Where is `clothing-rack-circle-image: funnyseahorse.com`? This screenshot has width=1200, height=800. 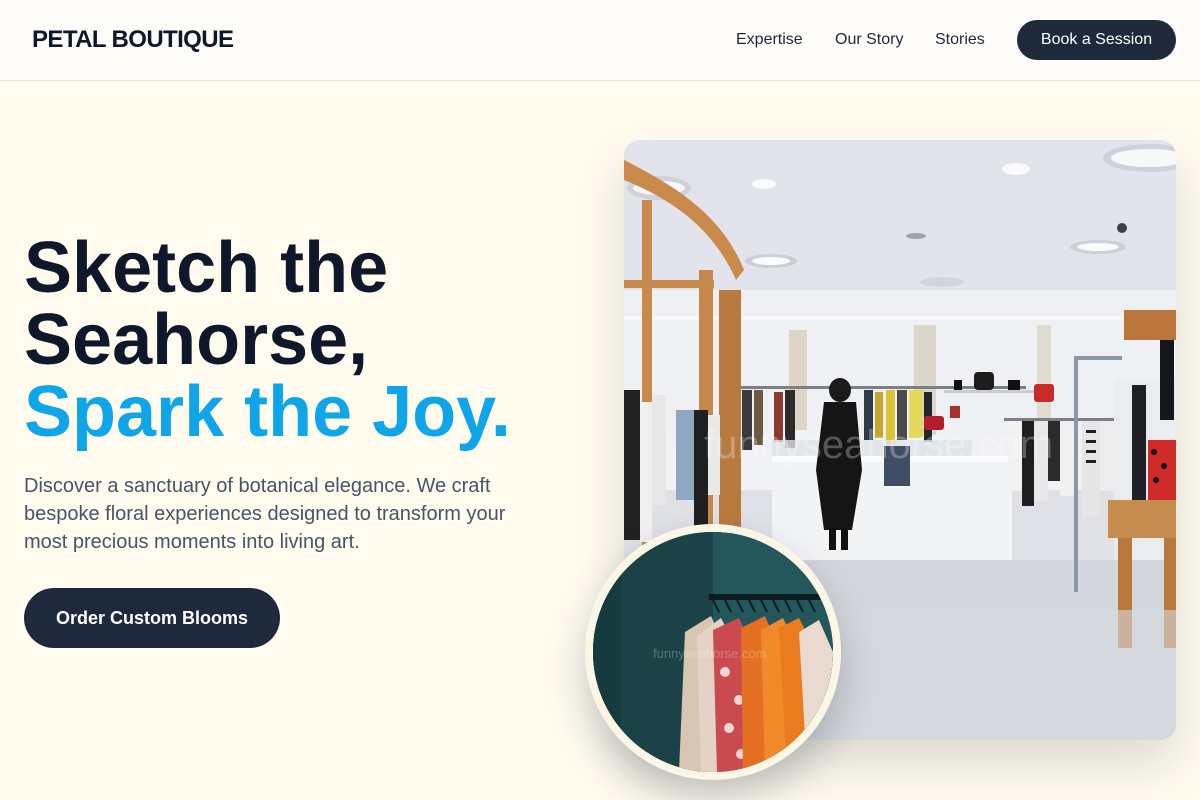 clothing-rack-circle-image: funnyseahorse.com is located at coordinates (713, 652).